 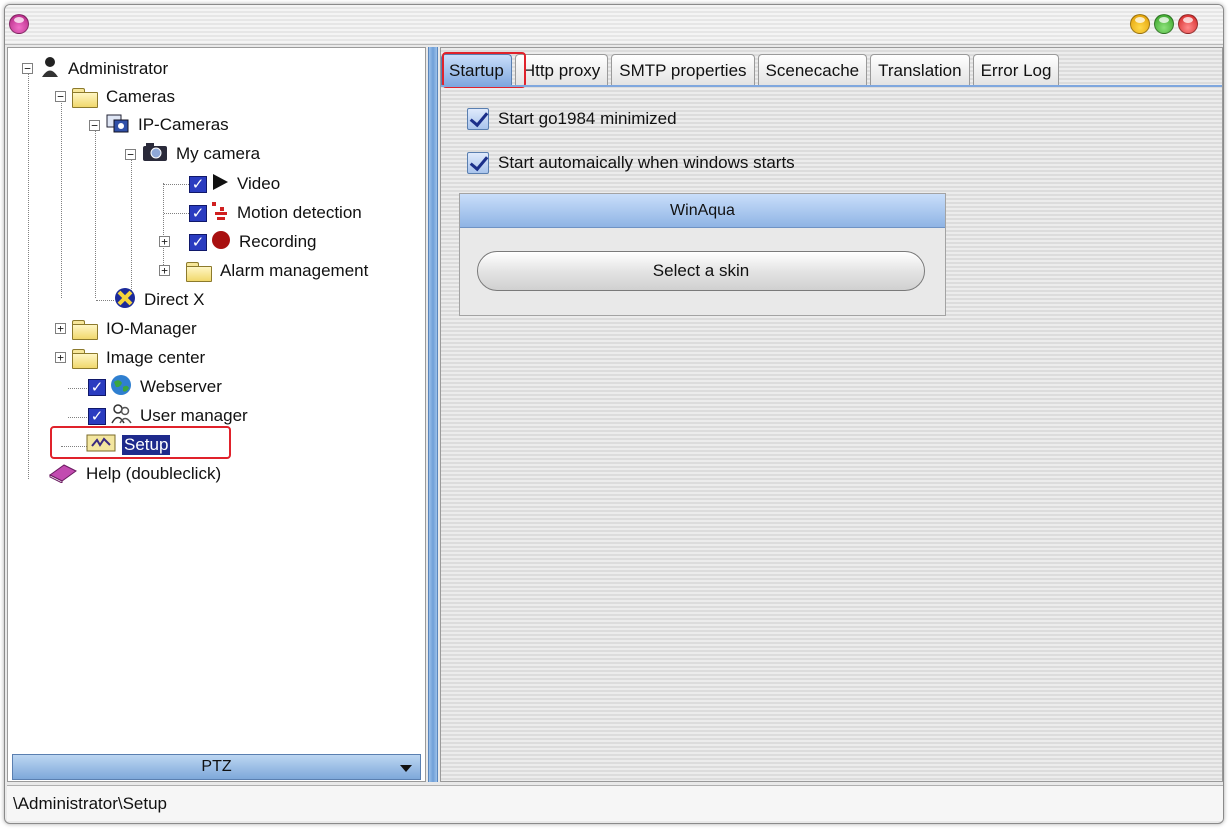 What do you see at coordinates (920, 70) in the screenshot?
I see `tab-translation: Translation` at bounding box center [920, 70].